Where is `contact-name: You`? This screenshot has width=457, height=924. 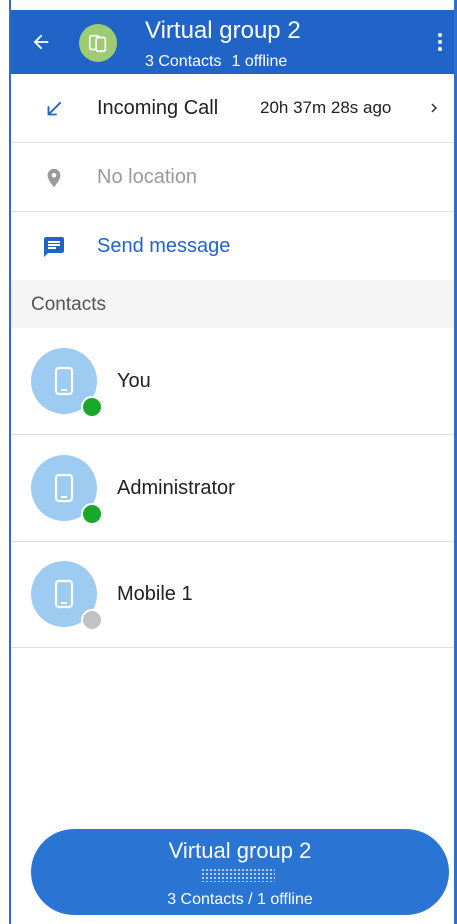
contact-name: You is located at coordinates (134, 381).